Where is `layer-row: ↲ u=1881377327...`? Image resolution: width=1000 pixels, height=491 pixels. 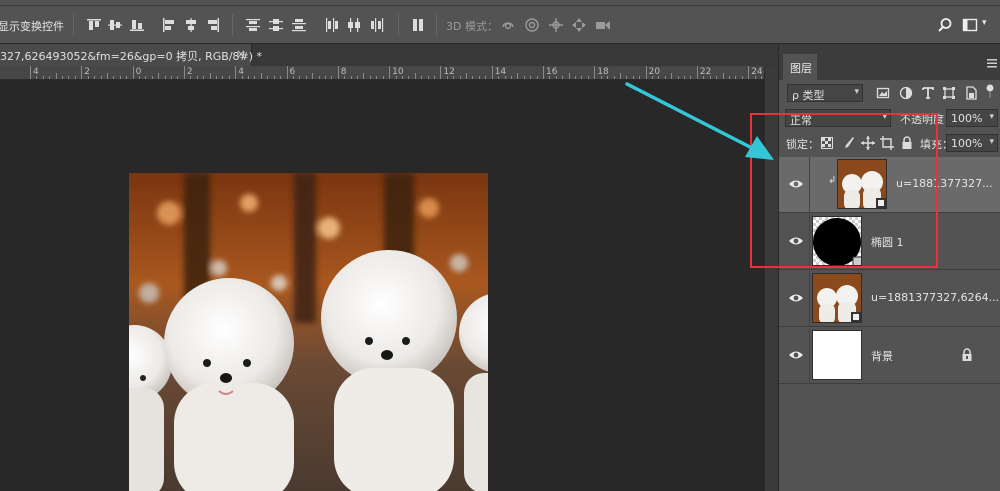
layer-row: ↲ u=1881377327... is located at coordinates (889, 185).